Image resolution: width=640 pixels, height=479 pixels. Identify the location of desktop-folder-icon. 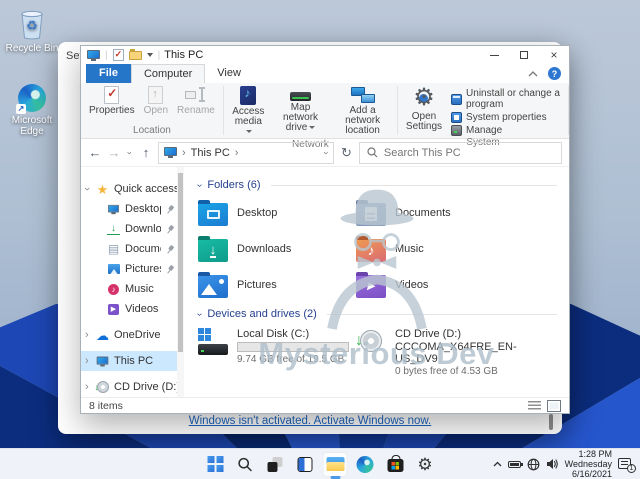
(213, 212).